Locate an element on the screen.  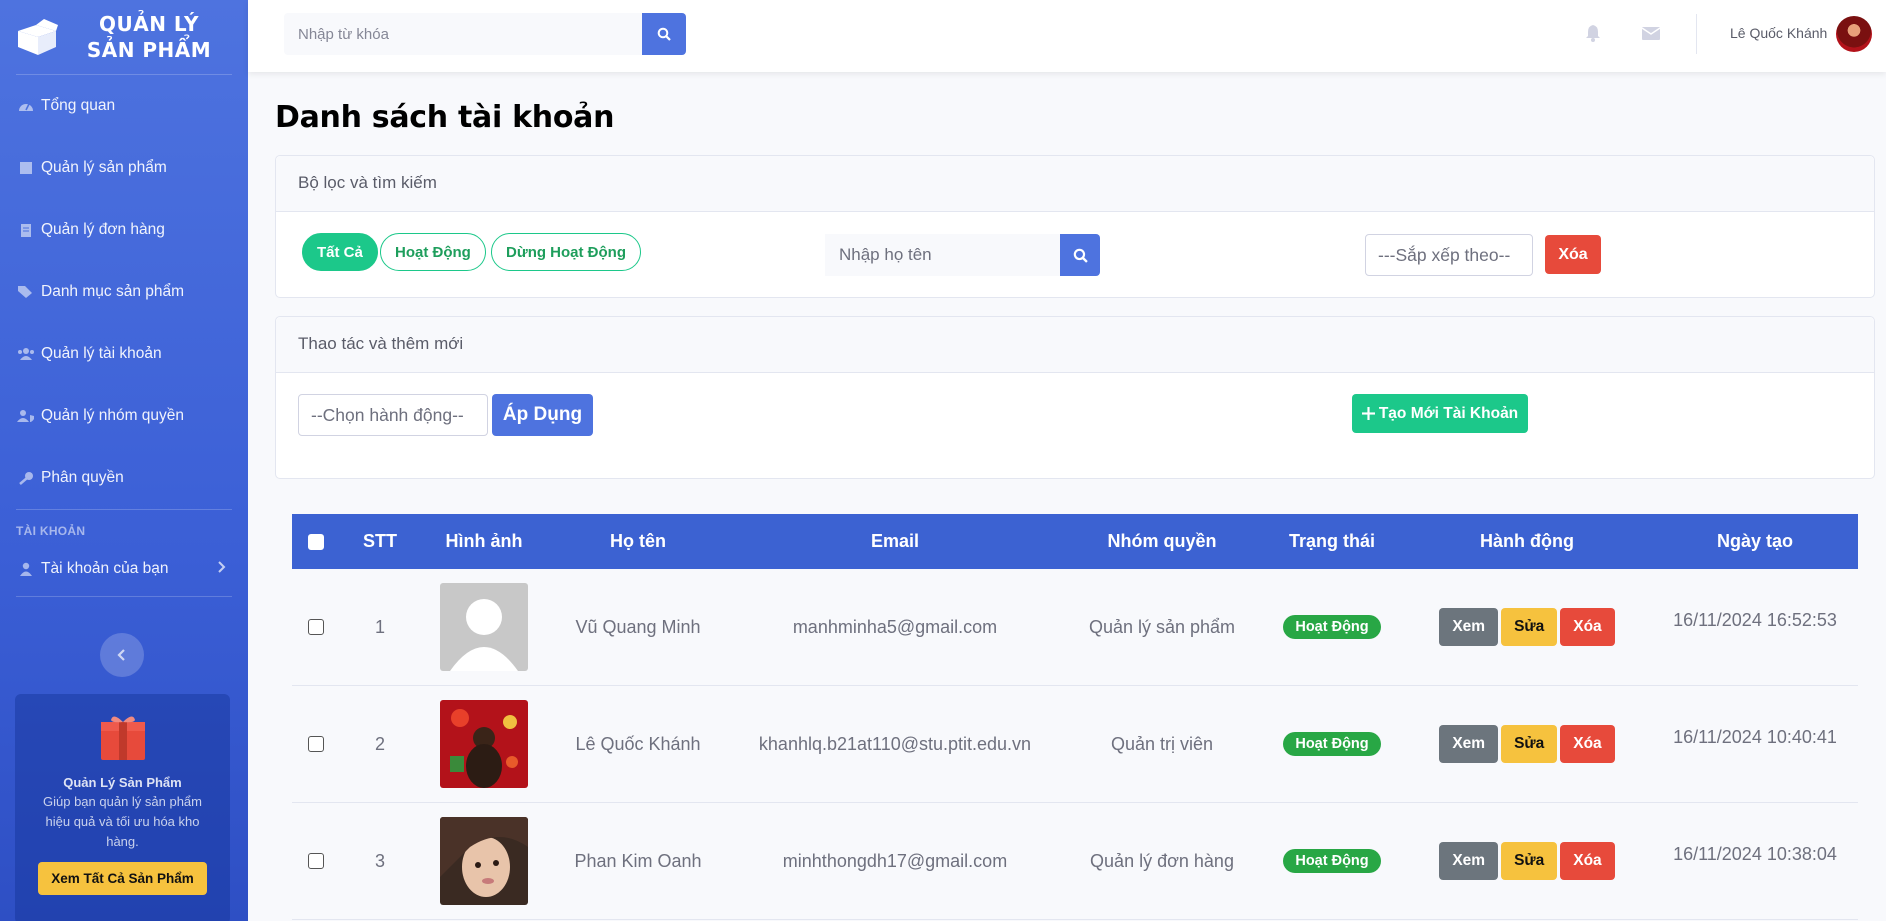
header-name: Họ tên is located at coordinates (638, 541).